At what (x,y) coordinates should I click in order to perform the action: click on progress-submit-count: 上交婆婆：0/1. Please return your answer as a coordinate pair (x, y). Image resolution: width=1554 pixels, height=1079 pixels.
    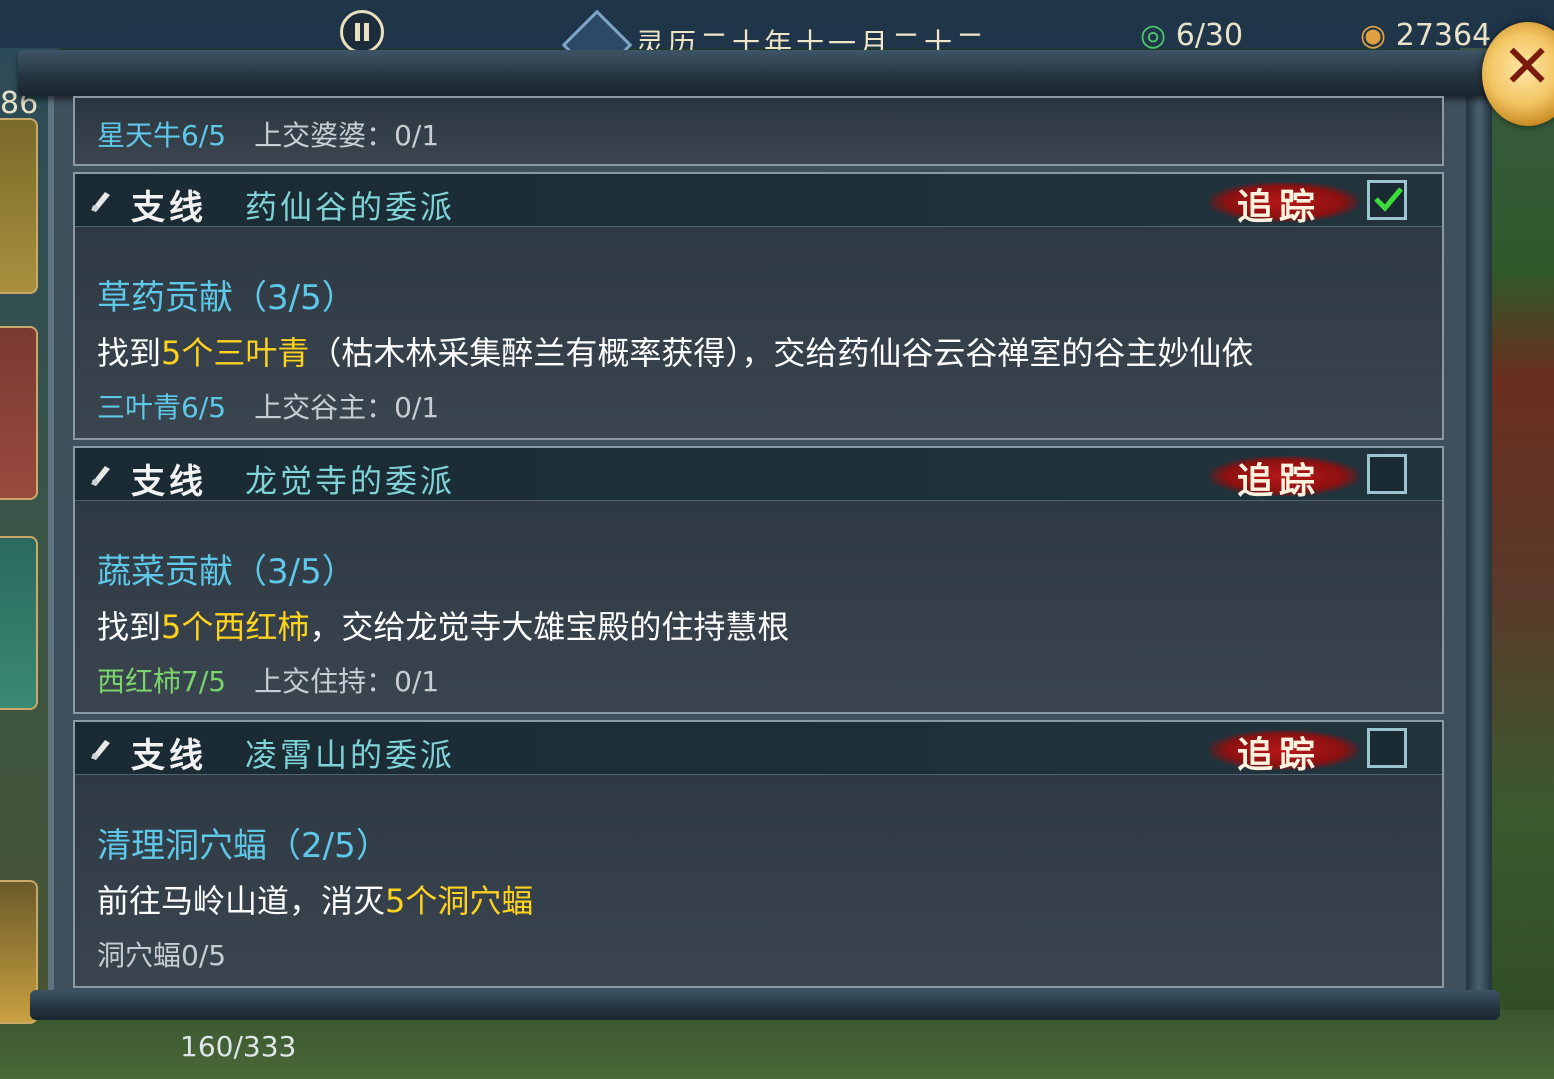
    Looking at the image, I should click on (347, 135).